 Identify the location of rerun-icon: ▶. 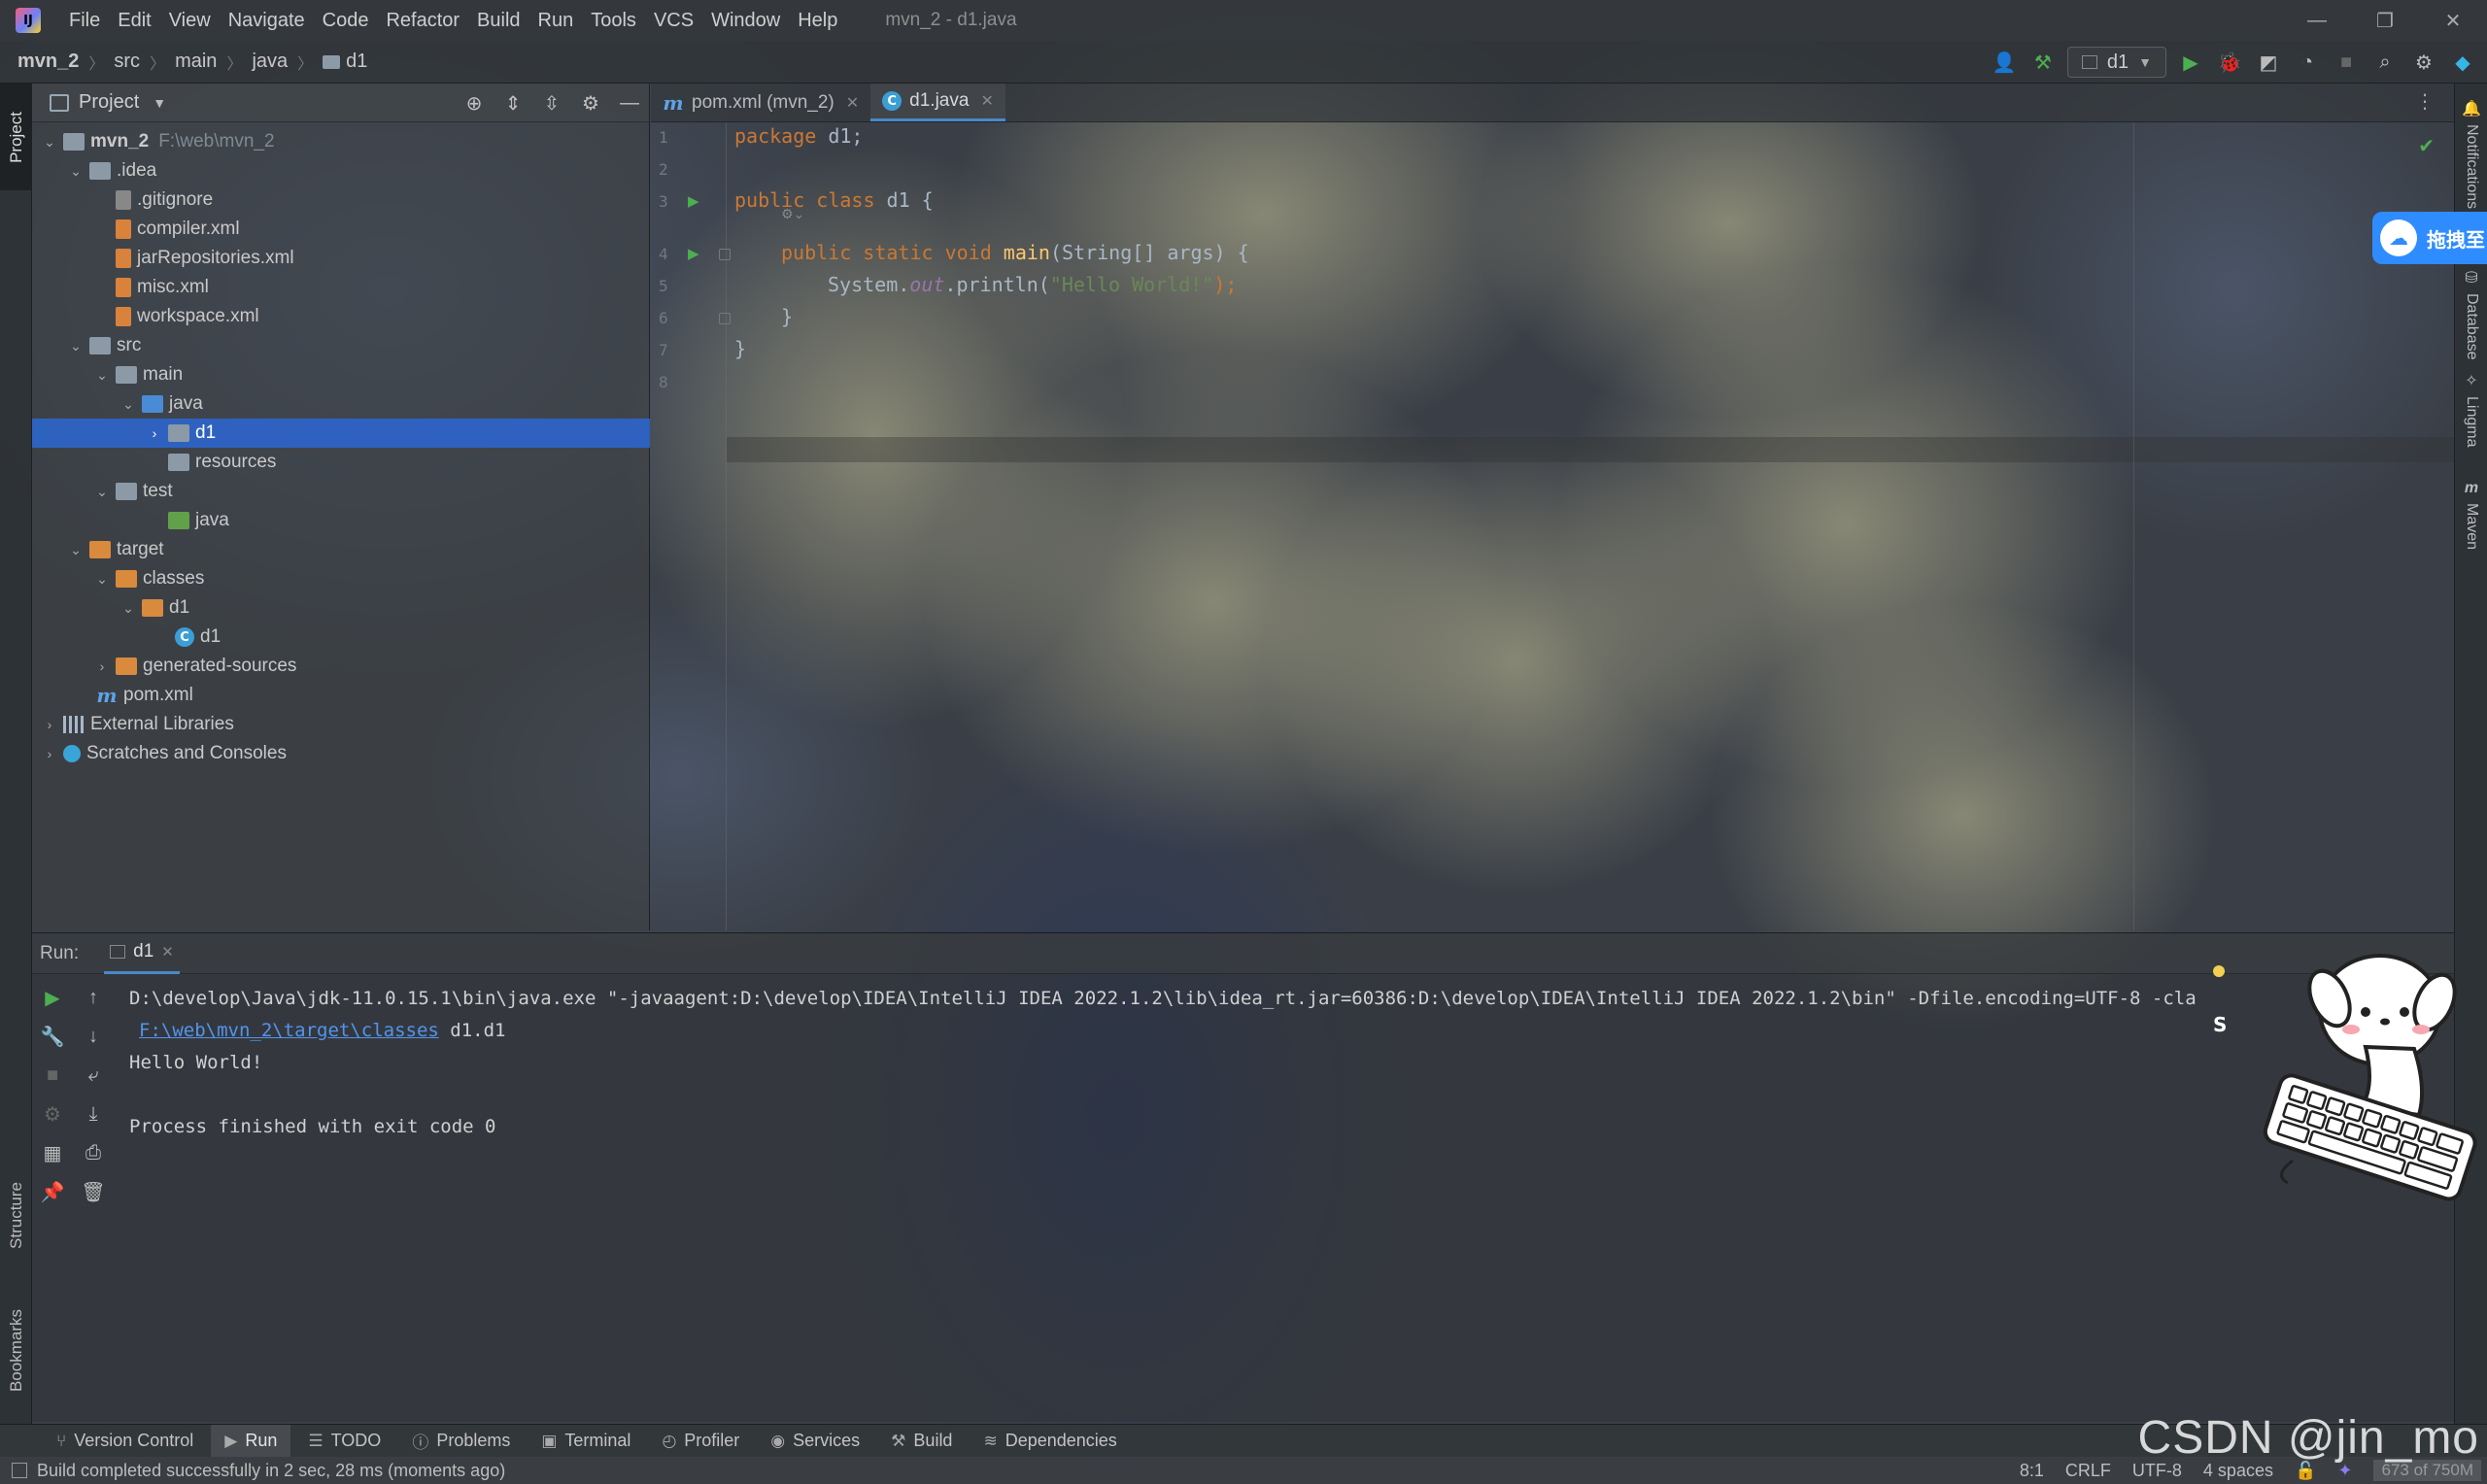
(52, 998).